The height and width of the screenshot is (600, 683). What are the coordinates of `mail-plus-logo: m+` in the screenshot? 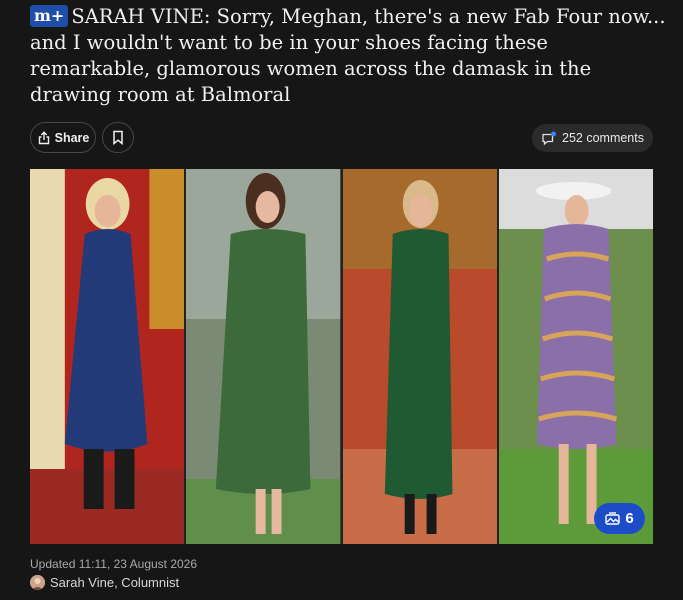 It's located at (49, 16).